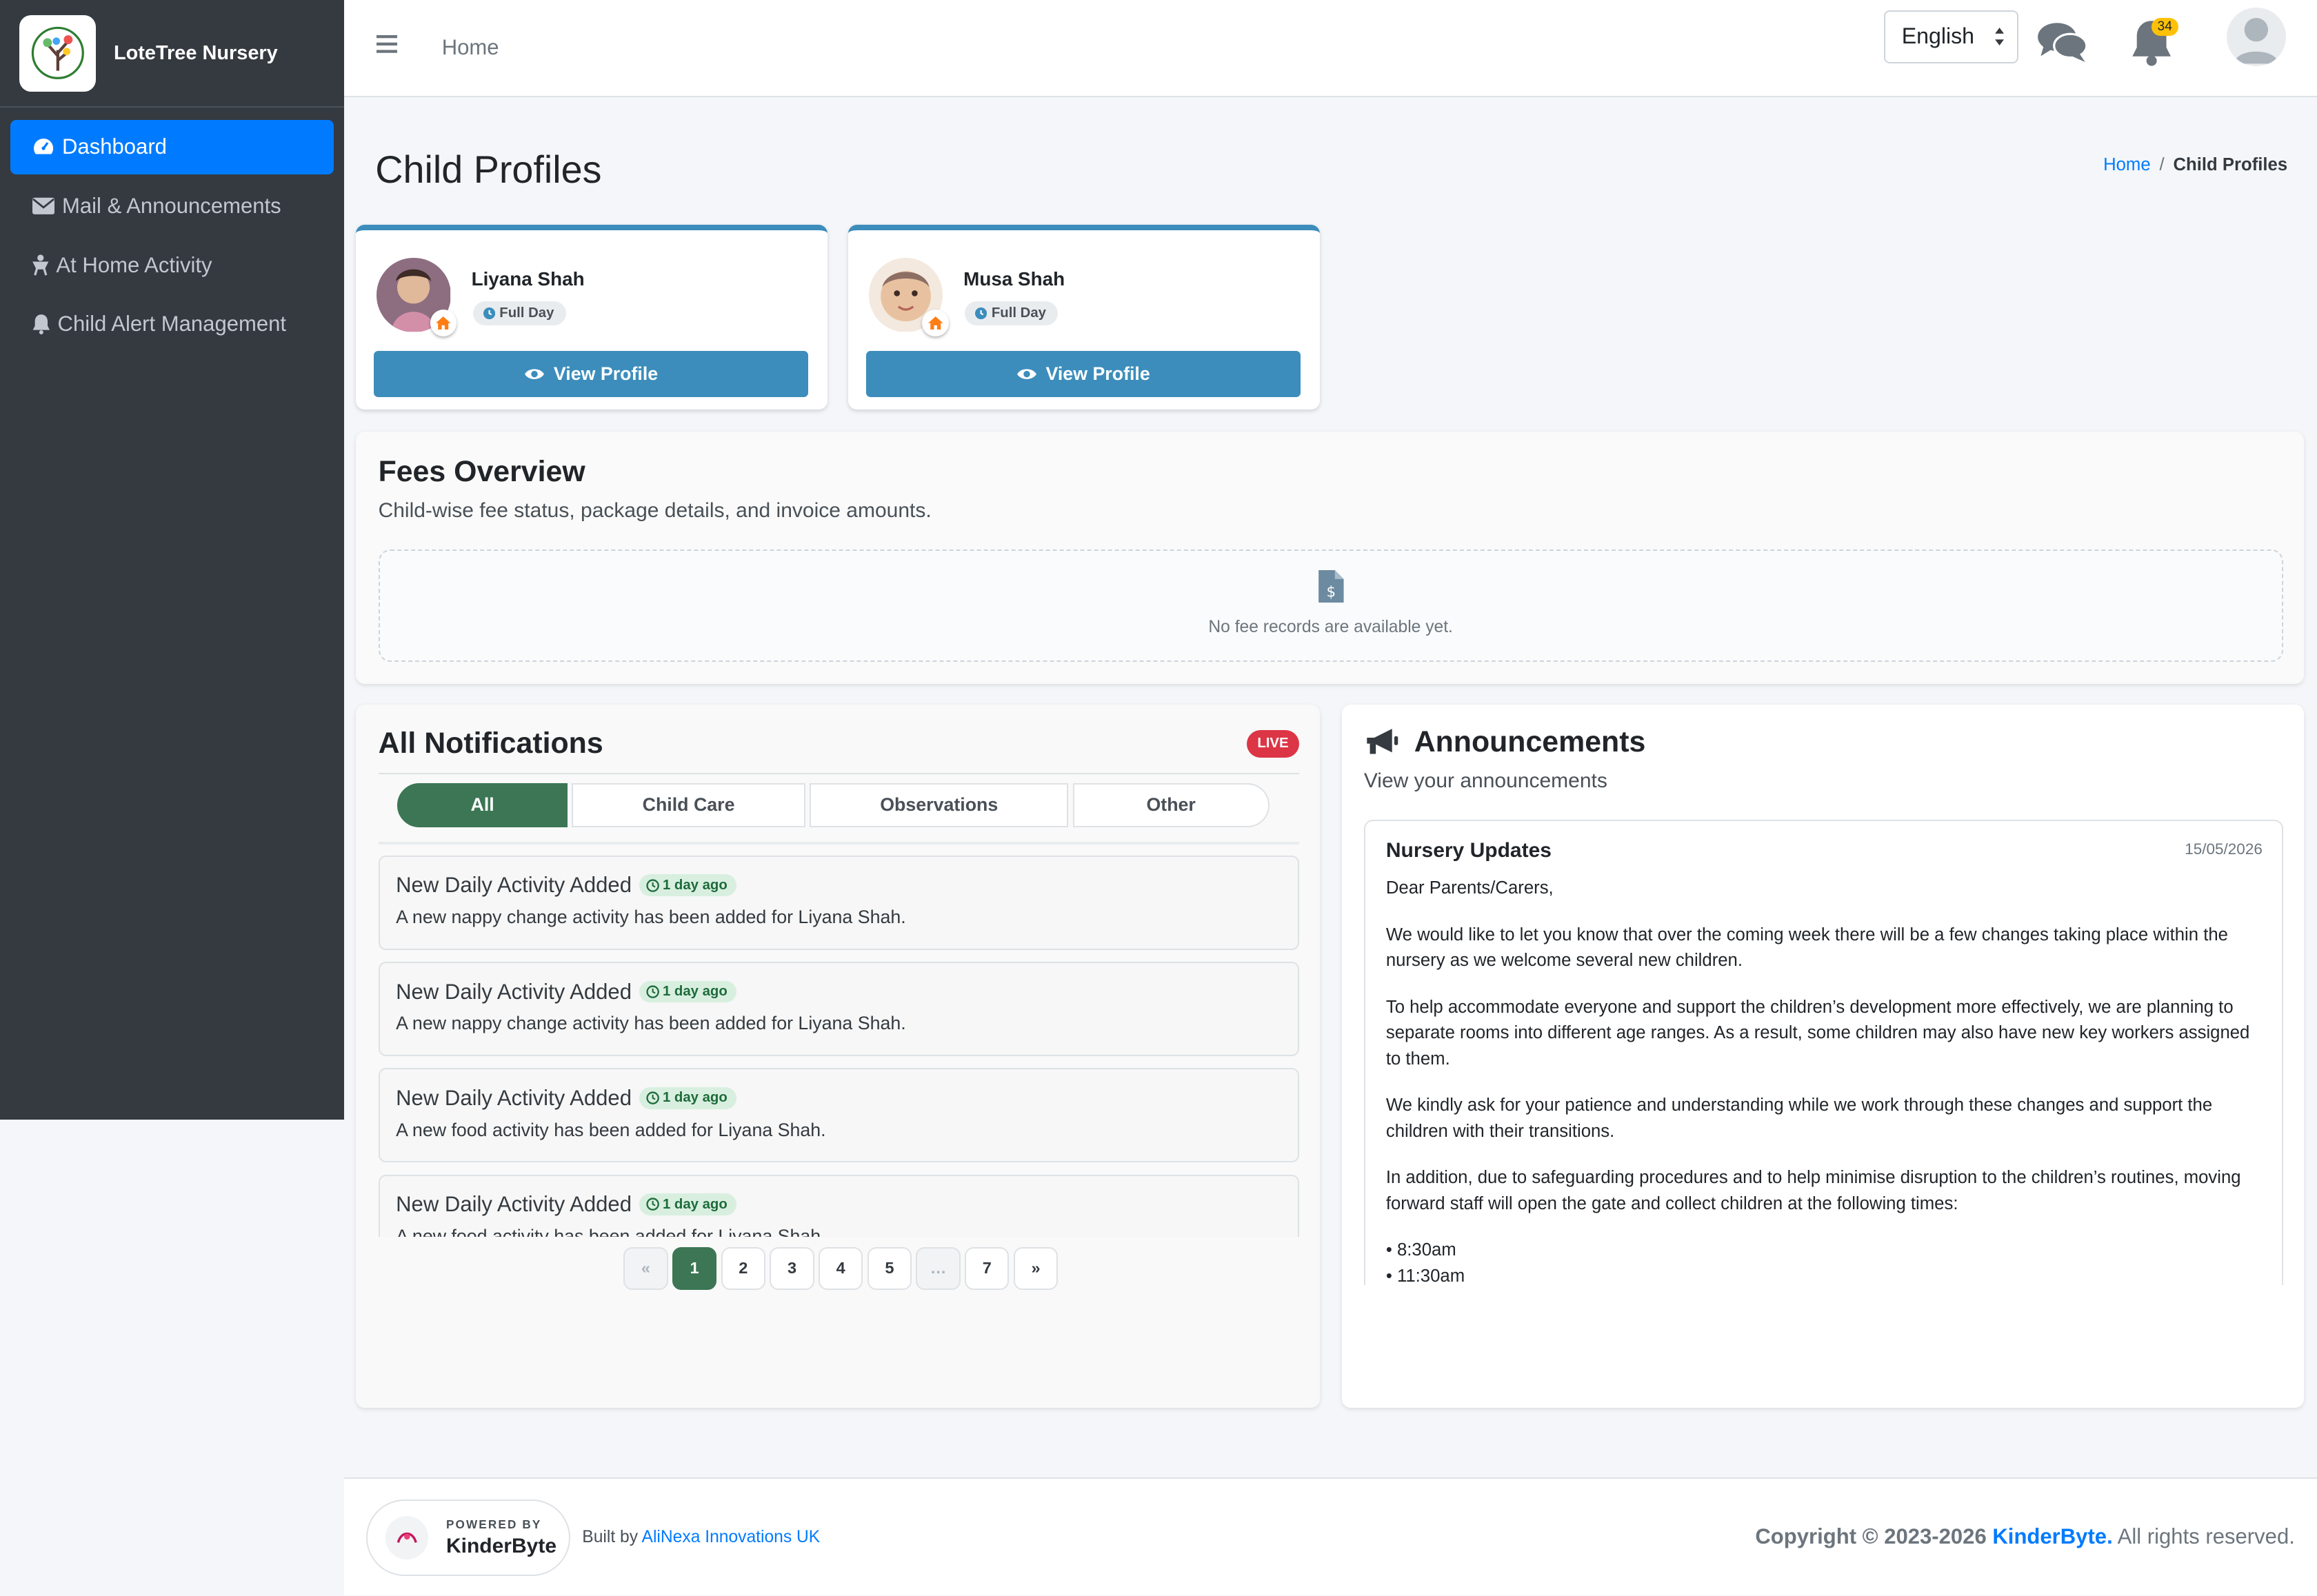 The width and height of the screenshot is (2317, 1596). I want to click on built-by-link: AliNexa Innovations UK, so click(731, 1537).